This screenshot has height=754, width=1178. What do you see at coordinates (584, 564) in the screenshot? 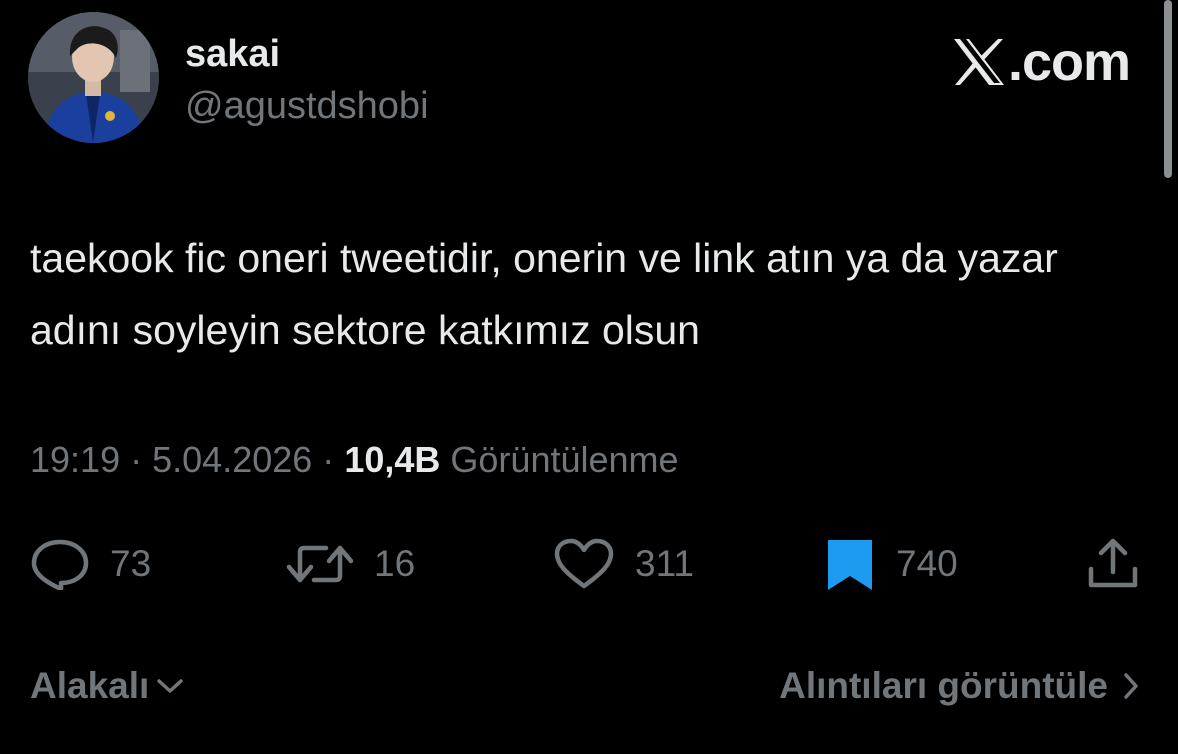
I see `heart-icon` at bounding box center [584, 564].